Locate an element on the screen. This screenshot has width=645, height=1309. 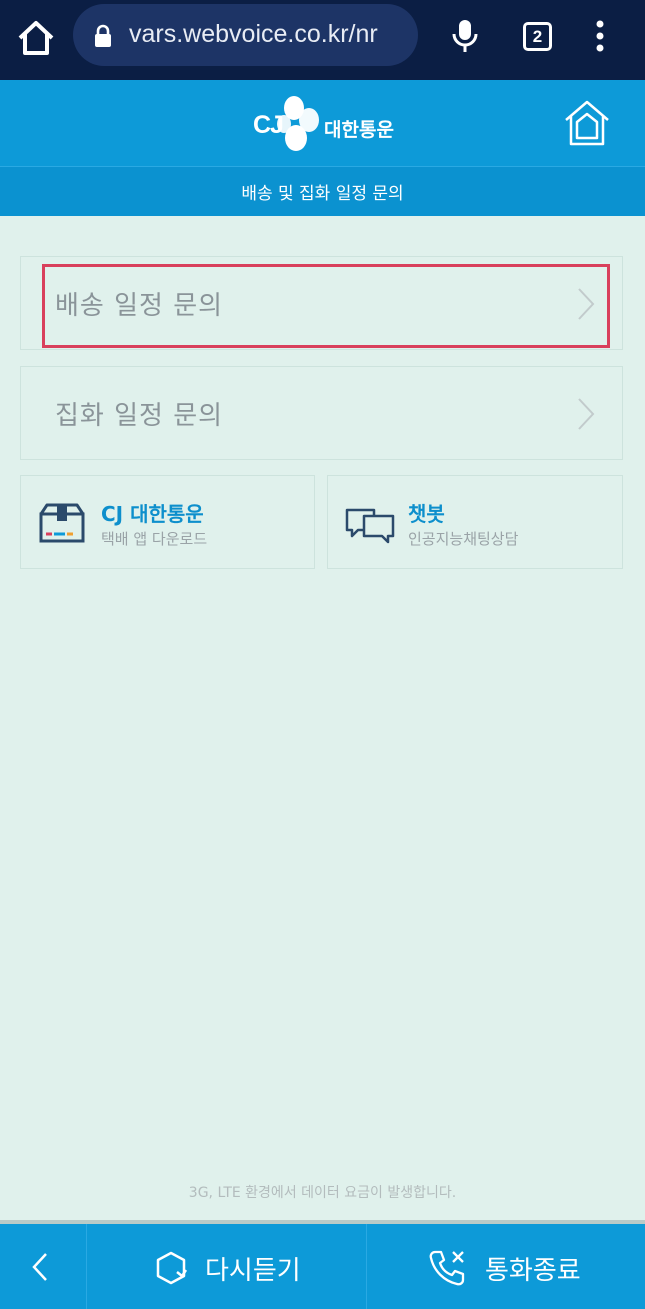
cj-logo: CJ 대한통운 is located at coordinates (325, 124).